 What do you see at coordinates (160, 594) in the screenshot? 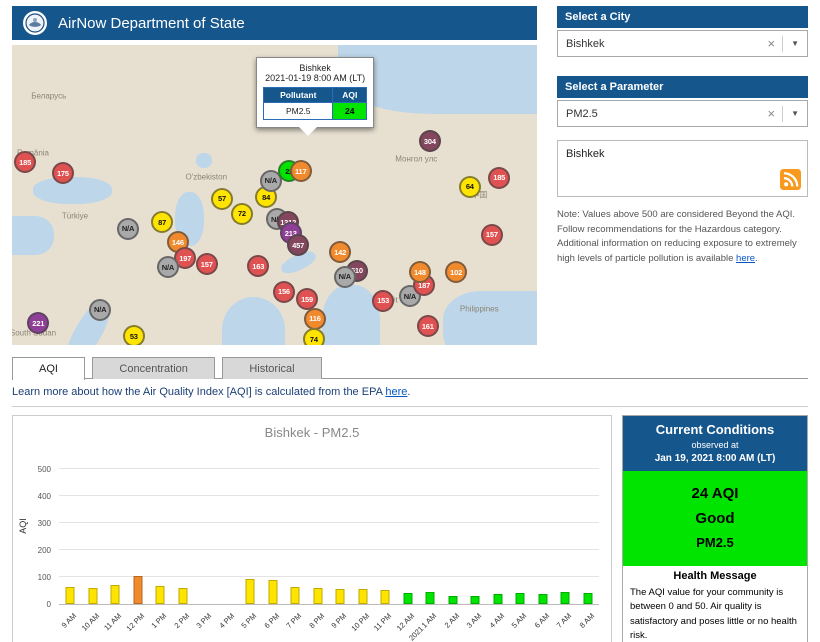
I see `chart-bar-1pm` at bounding box center [160, 594].